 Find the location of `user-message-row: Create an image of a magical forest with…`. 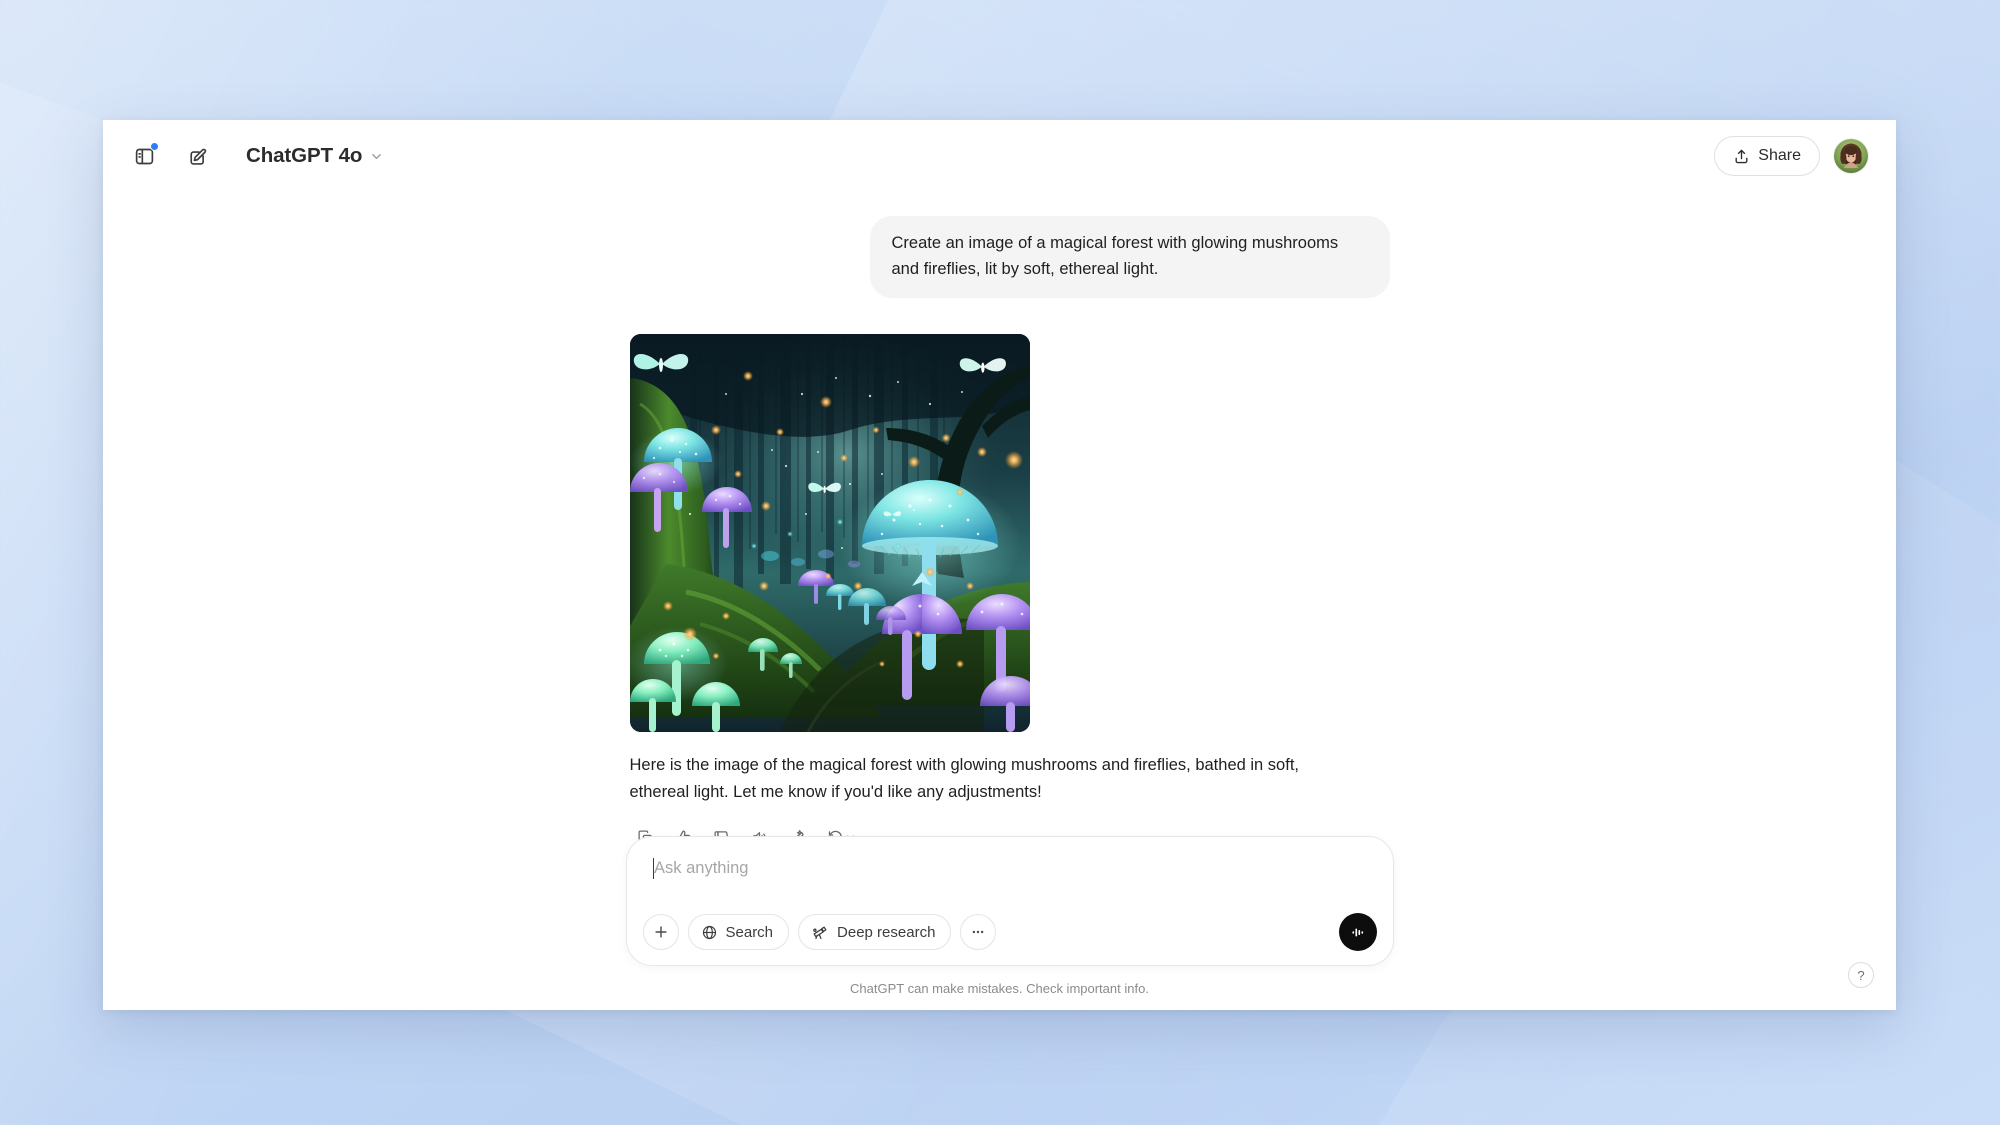

user-message-row: Create an image of a magical forest with… is located at coordinates (1010, 257).